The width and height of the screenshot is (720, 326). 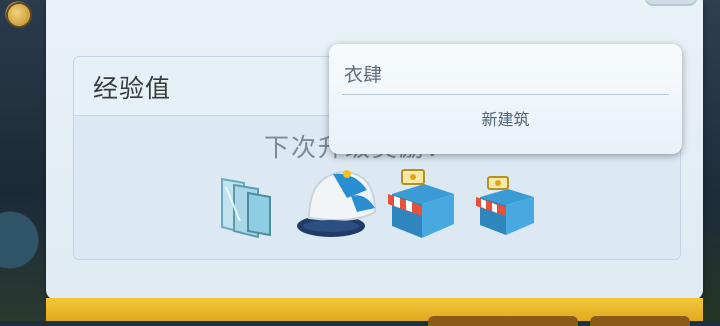 I want to click on shop-stall-small-icon, so click(x=505, y=205).